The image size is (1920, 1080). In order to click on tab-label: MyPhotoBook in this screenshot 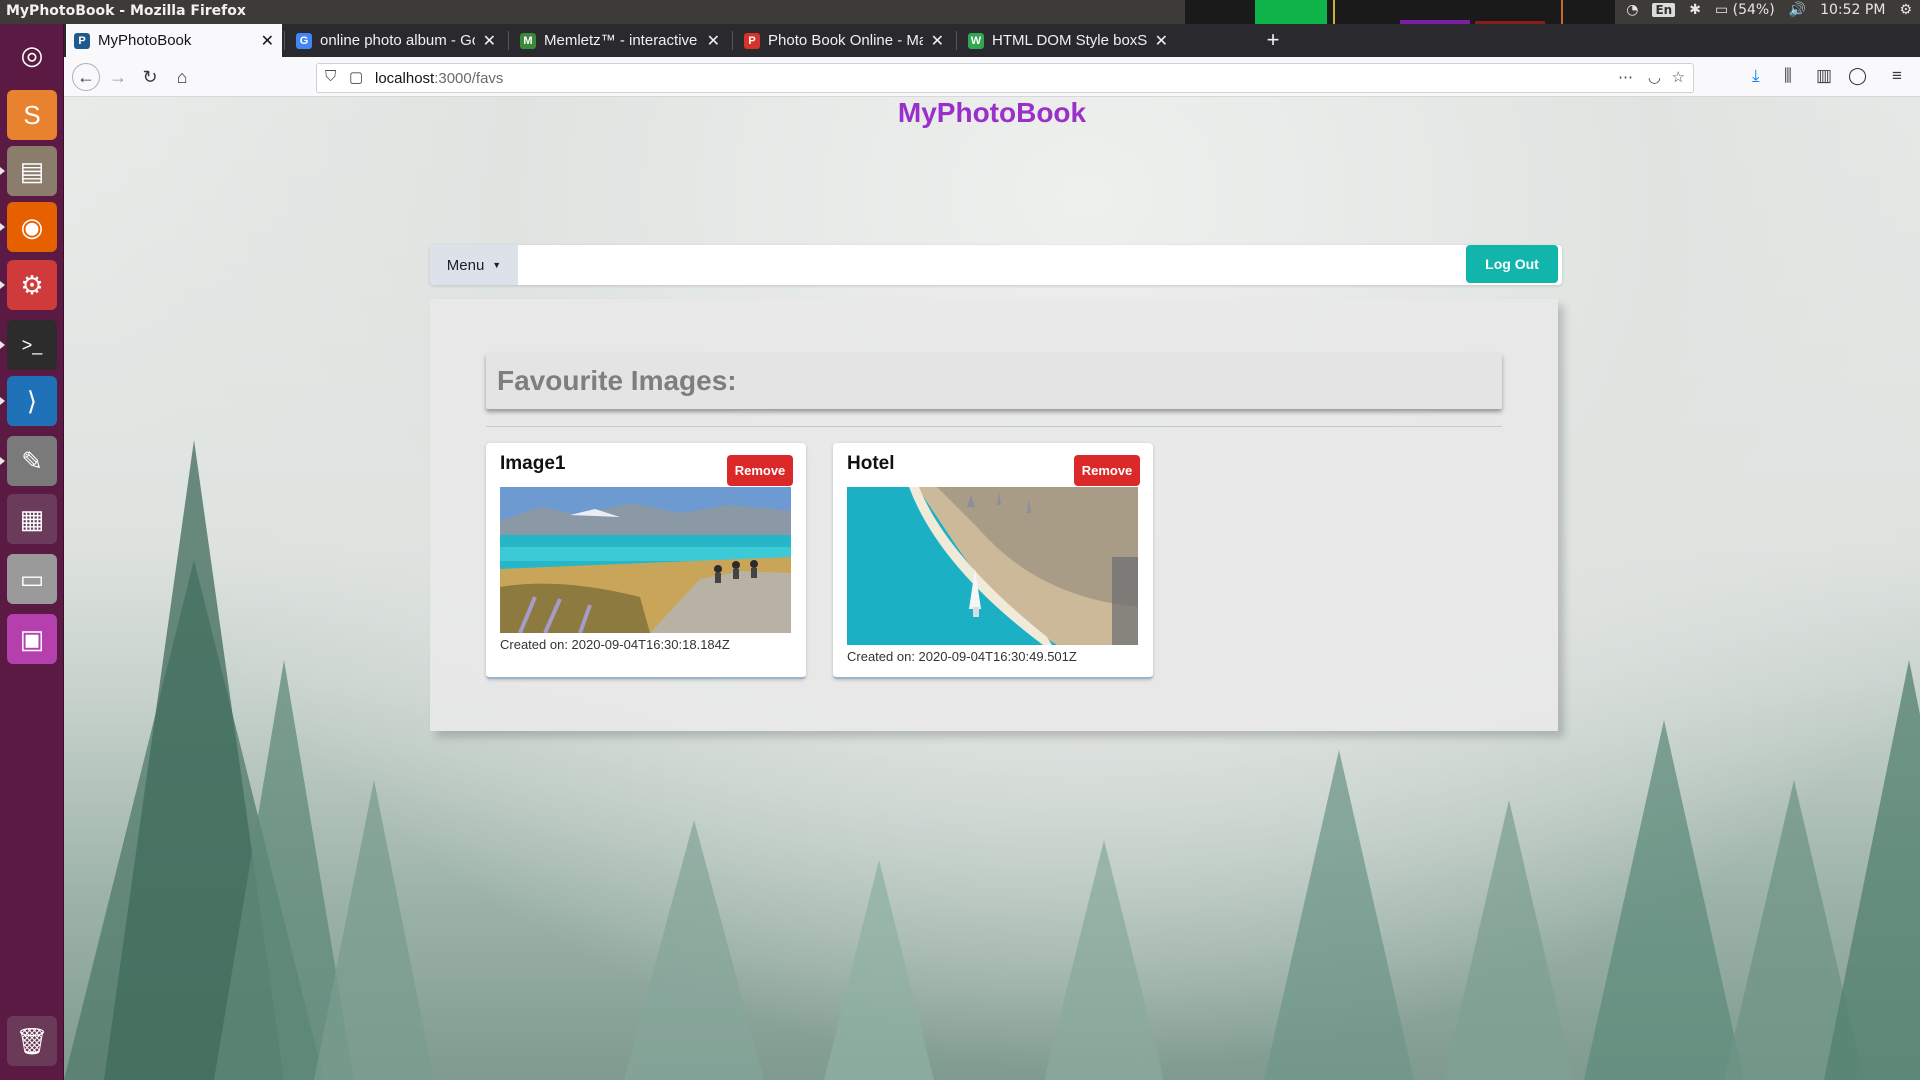, I will do `click(145, 40)`.